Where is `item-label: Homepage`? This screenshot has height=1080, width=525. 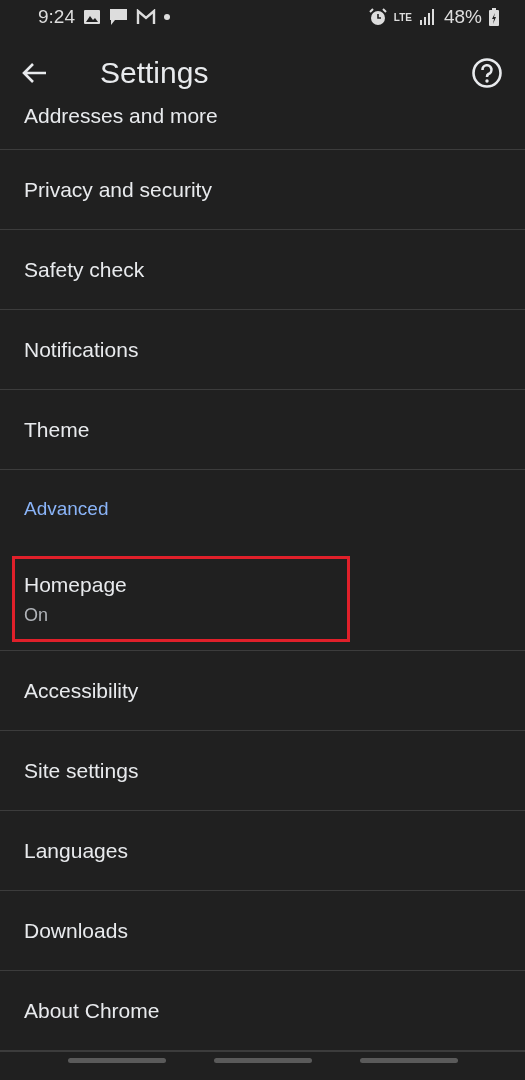 item-label: Homepage is located at coordinates (76, 584).